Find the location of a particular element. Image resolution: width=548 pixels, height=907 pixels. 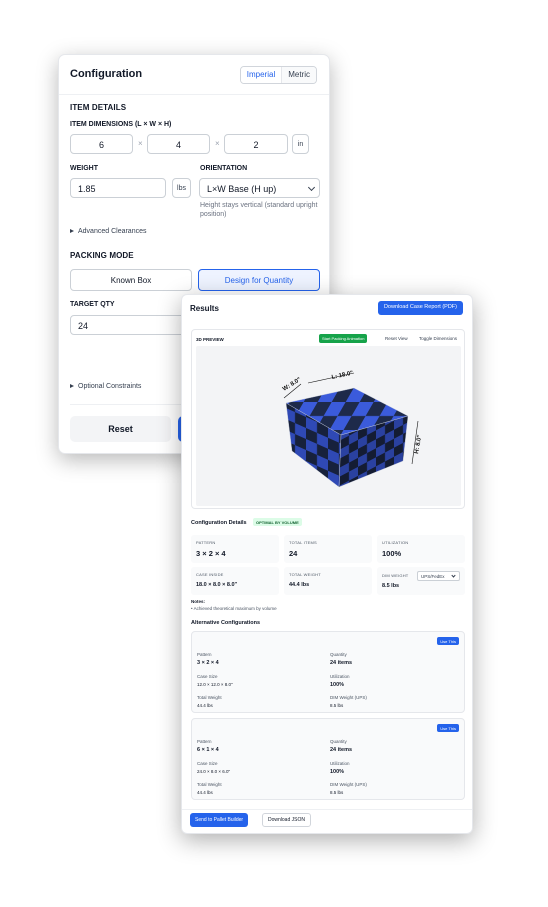

notes-label: Notes: is located at coordinates (198, 601).